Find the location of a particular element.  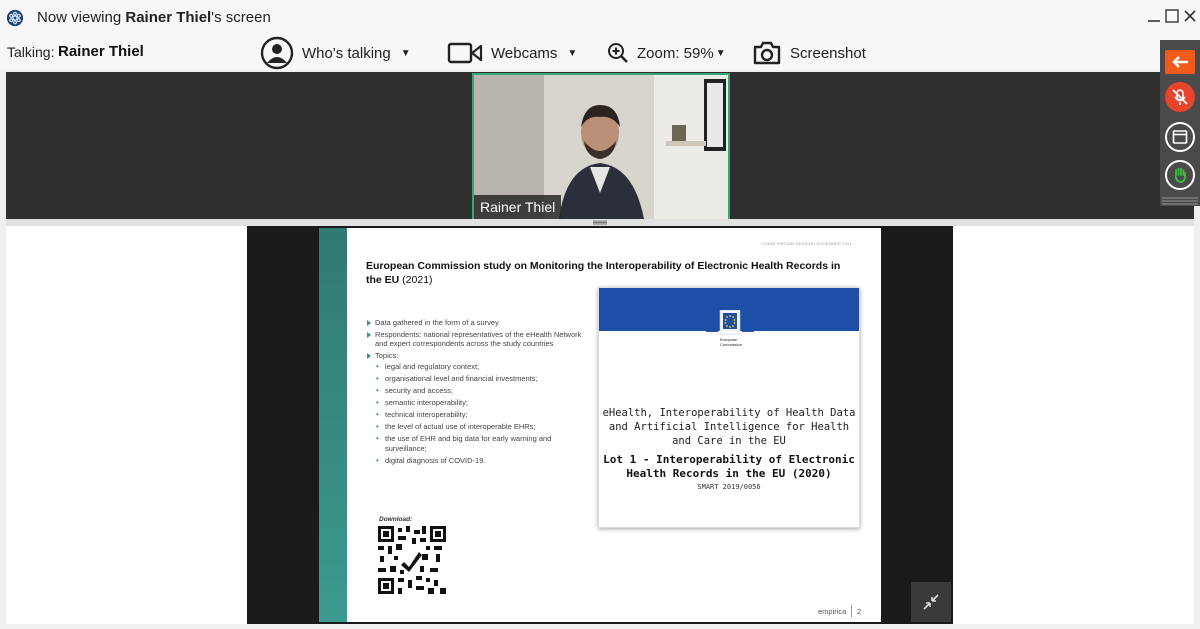

webcams-button: Webcams ▼ is located at coordinates (512, 53).